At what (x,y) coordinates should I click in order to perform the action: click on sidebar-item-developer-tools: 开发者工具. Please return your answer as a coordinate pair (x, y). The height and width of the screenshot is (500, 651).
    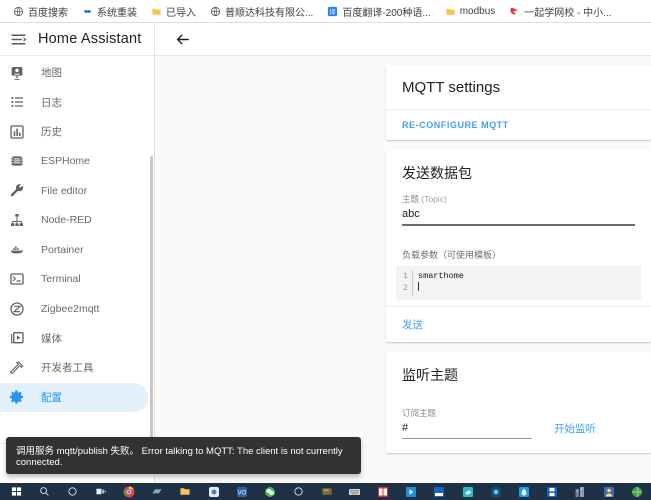
    Looking at the image, I should click on (74, 368).